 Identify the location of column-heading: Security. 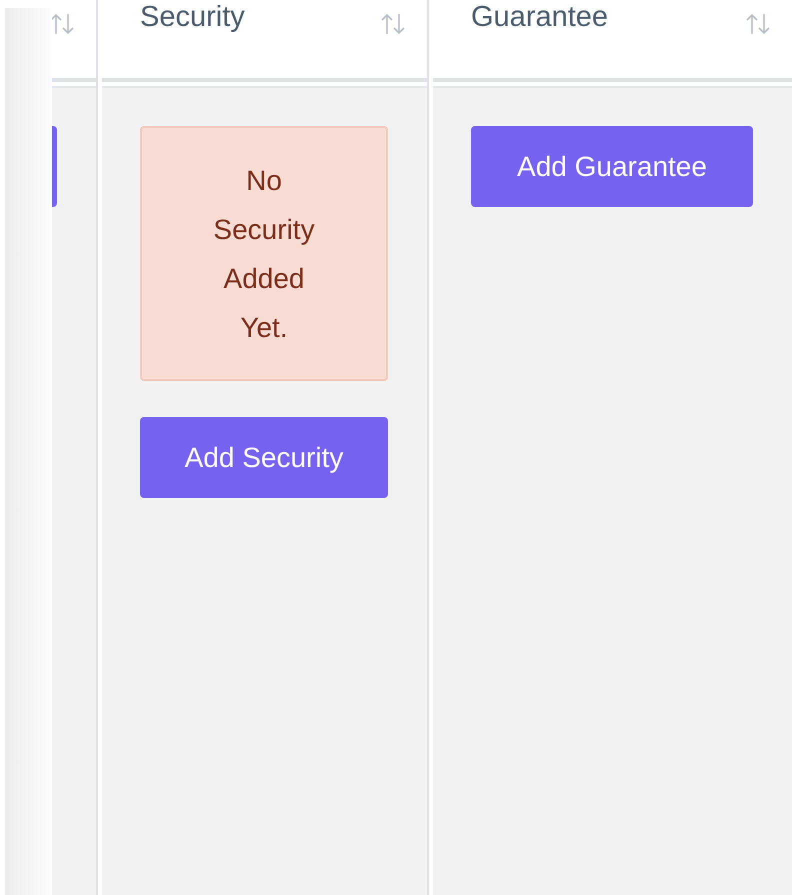
(192, 17).